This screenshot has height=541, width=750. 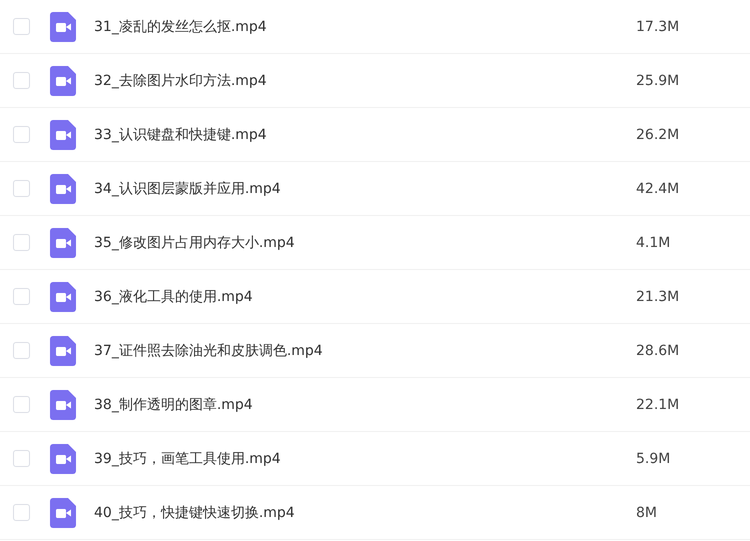 What do you see at coordinates (658, 134) in the screenshot?
I see `file-size: 26.2M` at bounding box center [658, 134].